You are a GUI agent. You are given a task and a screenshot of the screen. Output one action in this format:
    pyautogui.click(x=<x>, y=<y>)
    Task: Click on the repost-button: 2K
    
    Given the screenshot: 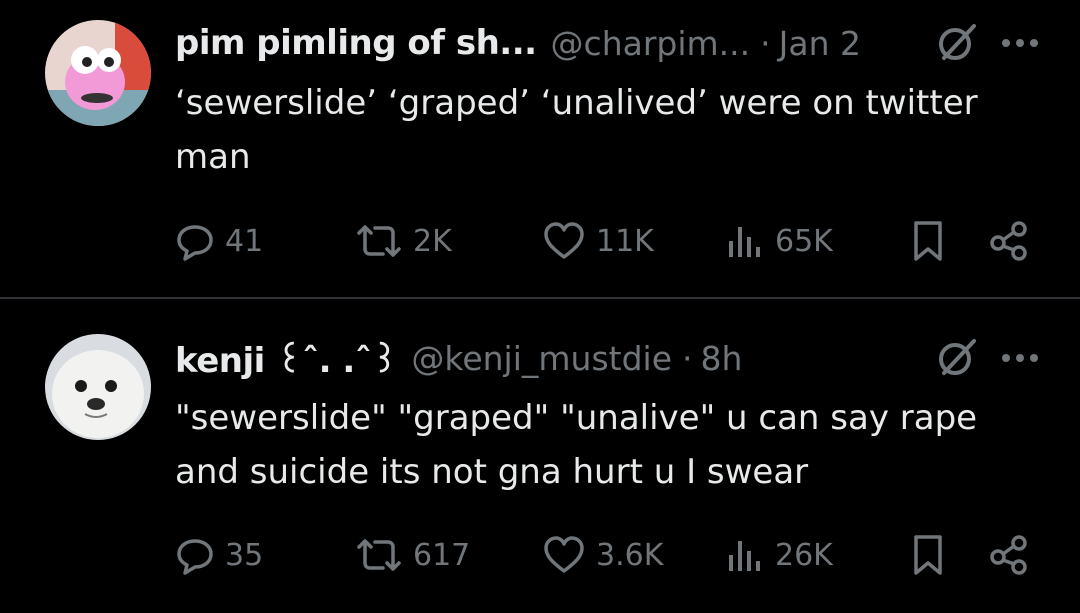 What is the action you would take?
    pyautogui.click(x=403, y=241)
    